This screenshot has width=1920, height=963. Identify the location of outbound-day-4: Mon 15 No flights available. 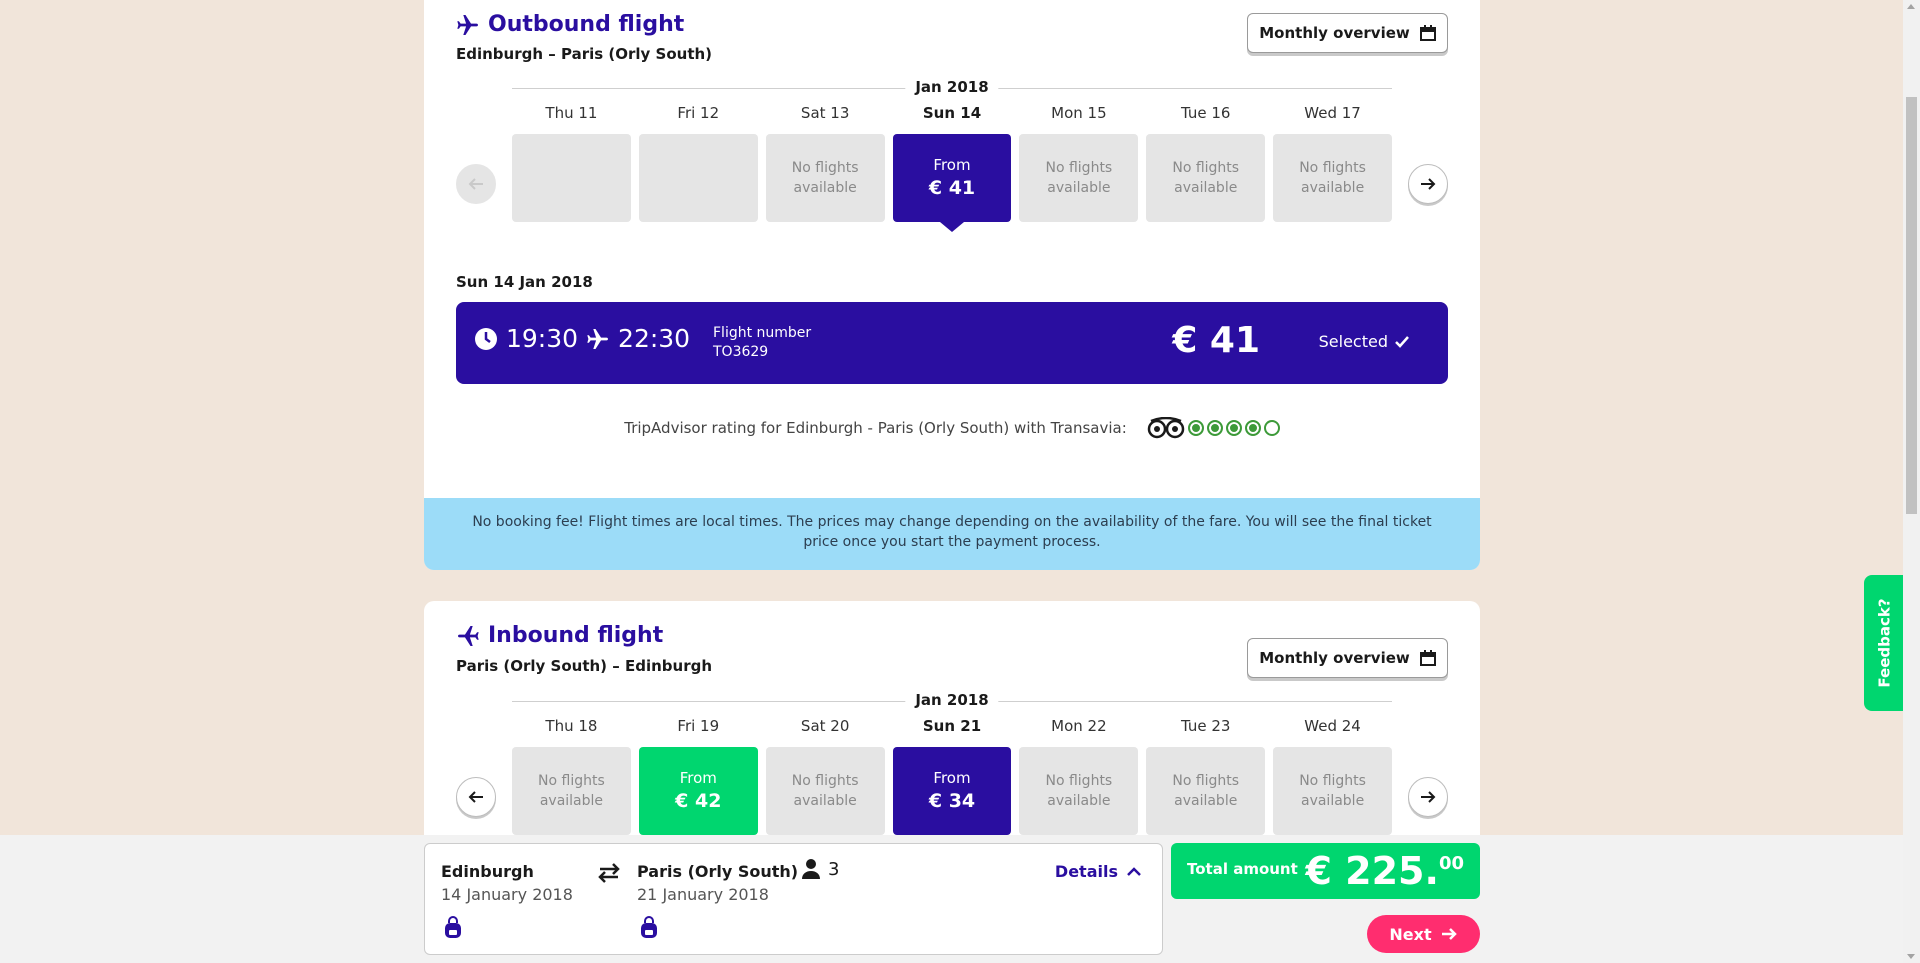
(1079, 163).